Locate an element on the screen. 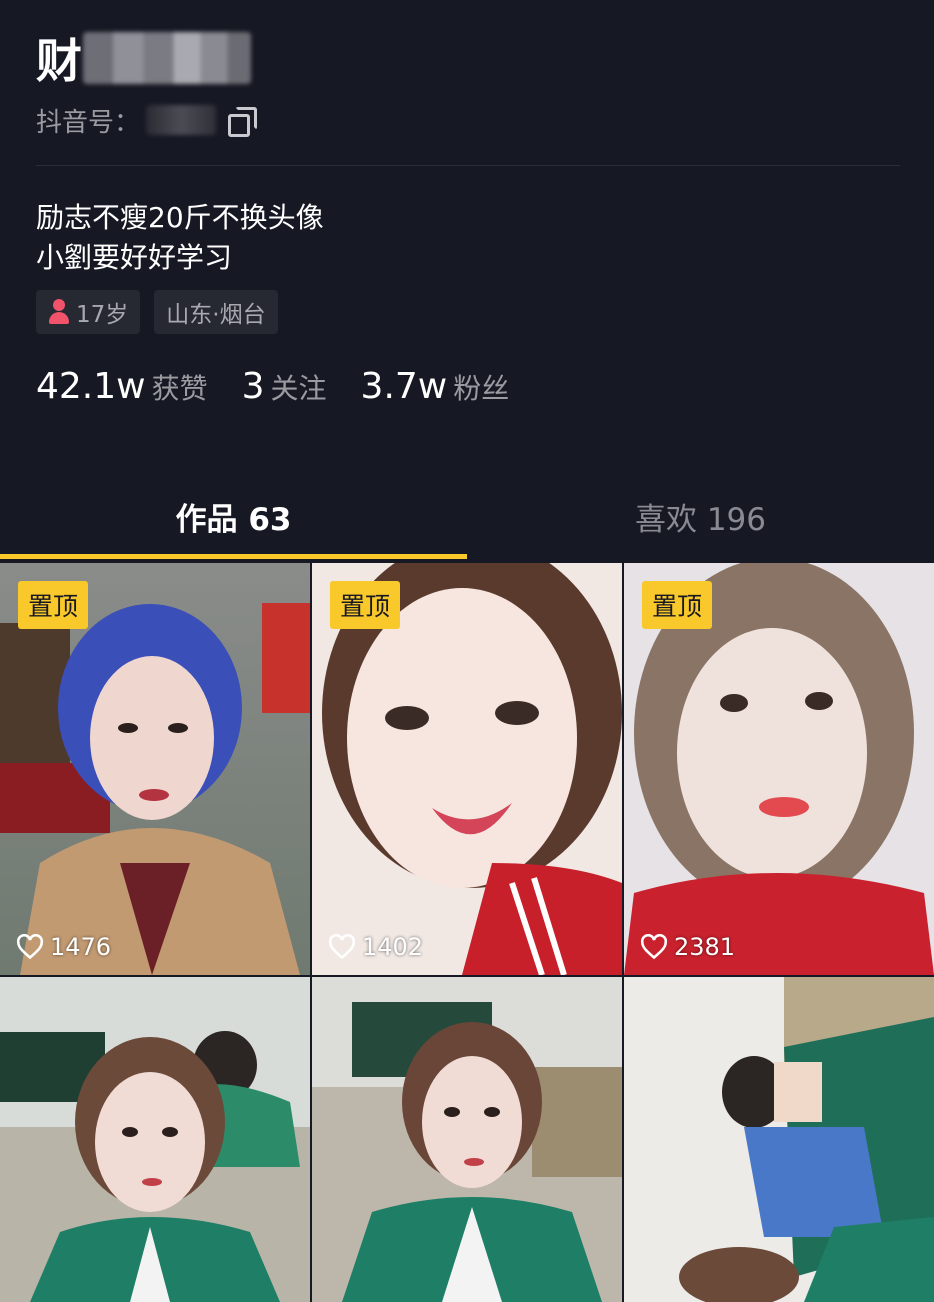 The image size is (934, 1302). stat-label: 关注 is located at coordinates (298, 388).